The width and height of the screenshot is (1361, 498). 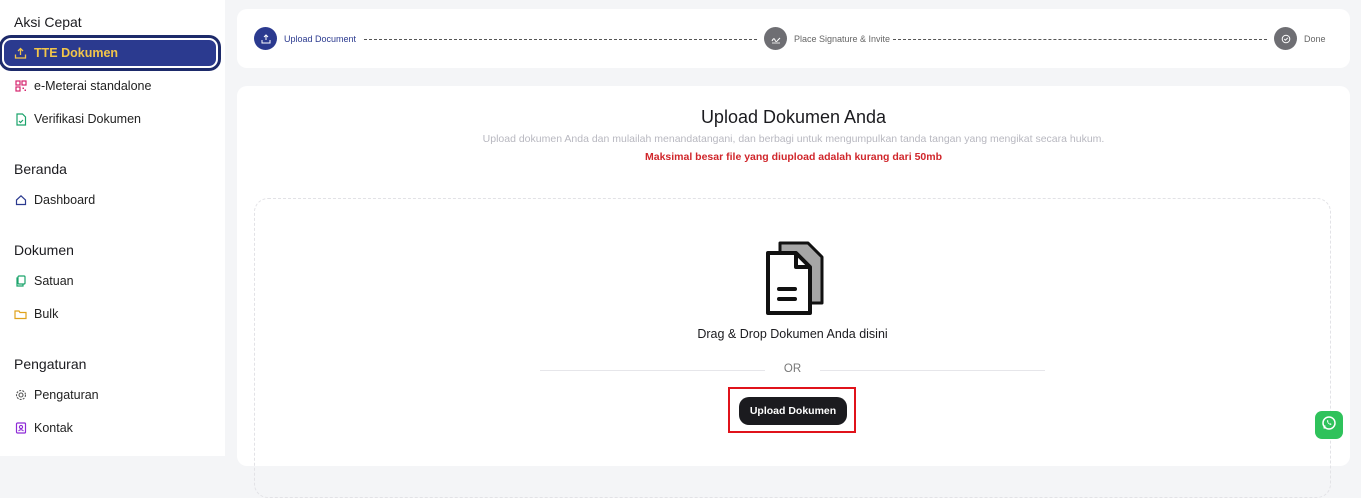 What do you see at coordinates (793, 411) in the screenshot?
I see `upload-dokumen-button: Upload Dokumen` at bounding box center [793, 411].